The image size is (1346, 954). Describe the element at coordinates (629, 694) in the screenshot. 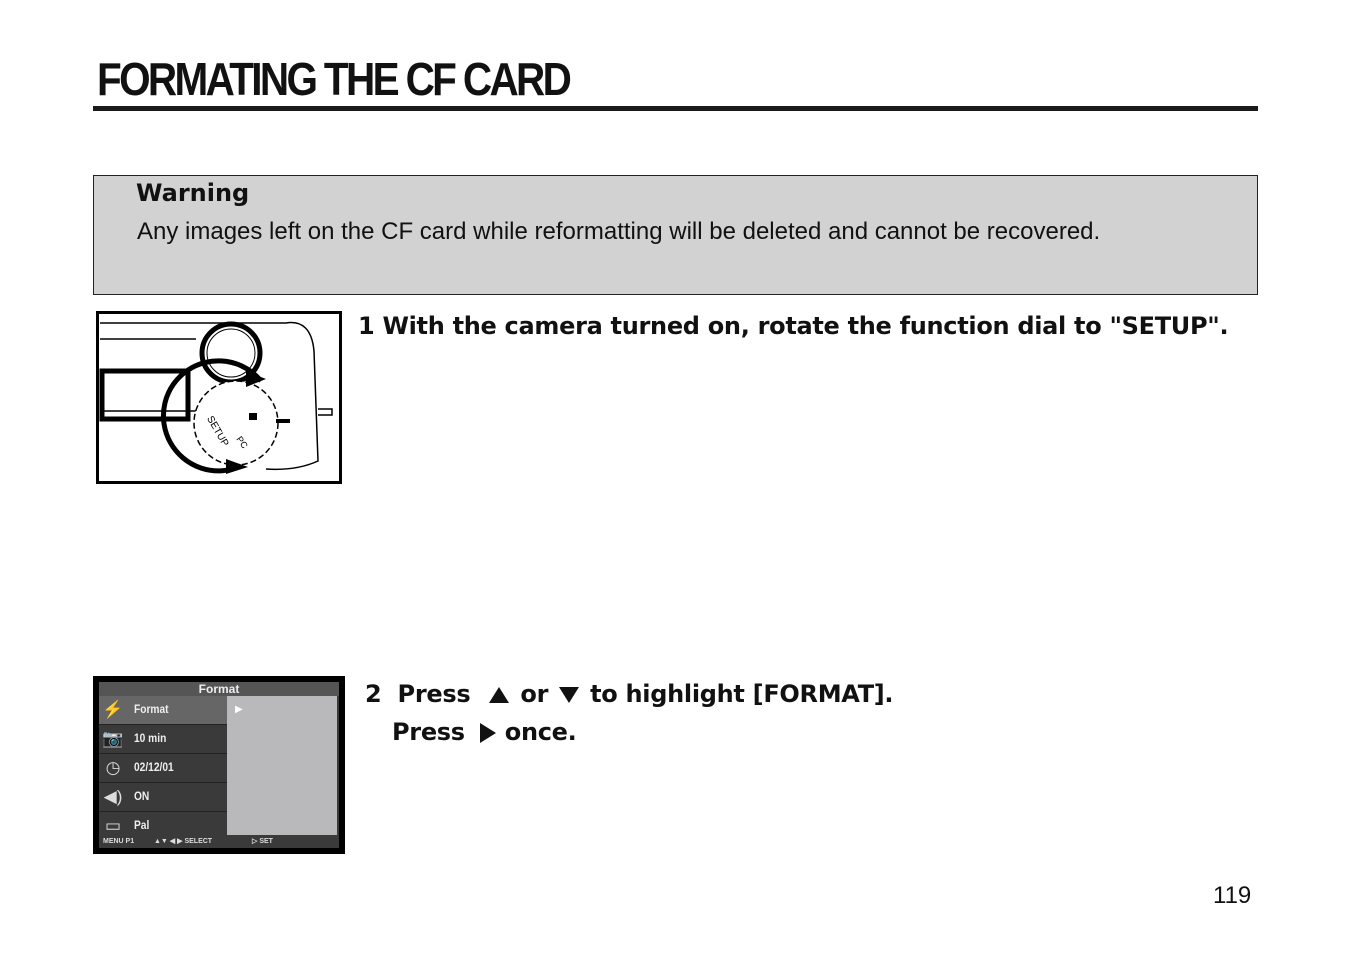

I see `step-2-line-1: 2 Press or to highlight [FORMAT].` at that location.